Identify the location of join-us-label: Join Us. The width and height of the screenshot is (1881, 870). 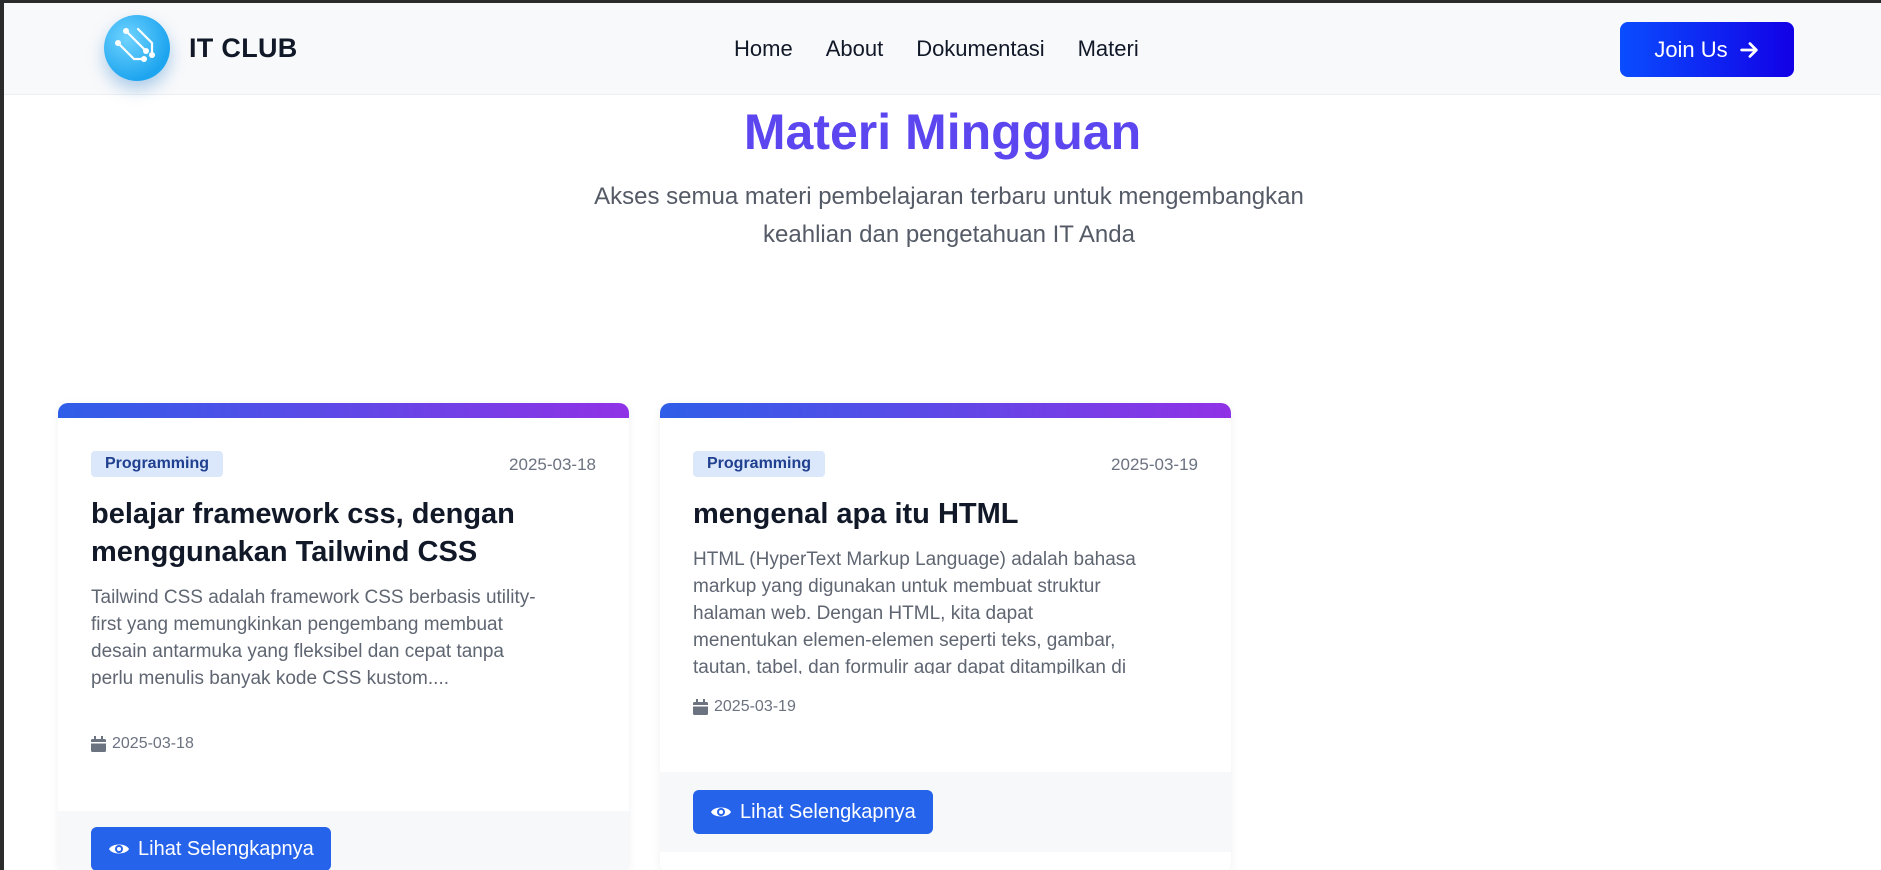
(1691, 49).